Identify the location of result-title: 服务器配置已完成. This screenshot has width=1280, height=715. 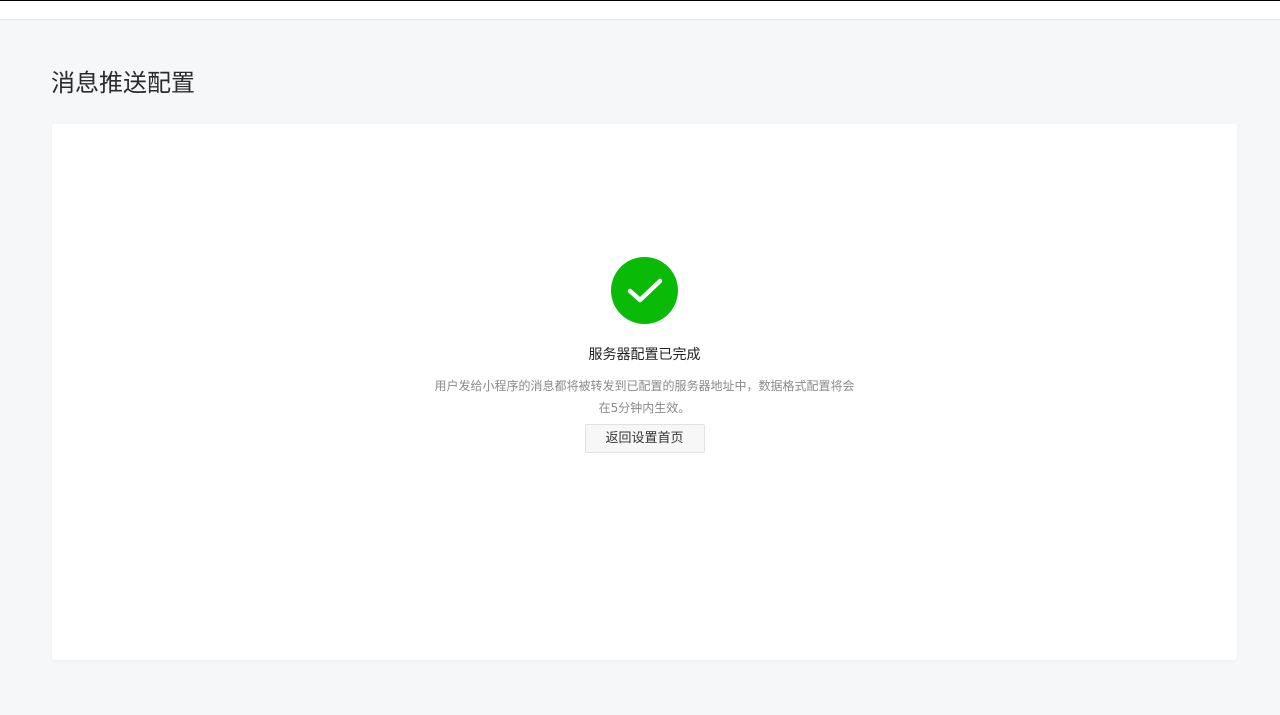
(644, 355).